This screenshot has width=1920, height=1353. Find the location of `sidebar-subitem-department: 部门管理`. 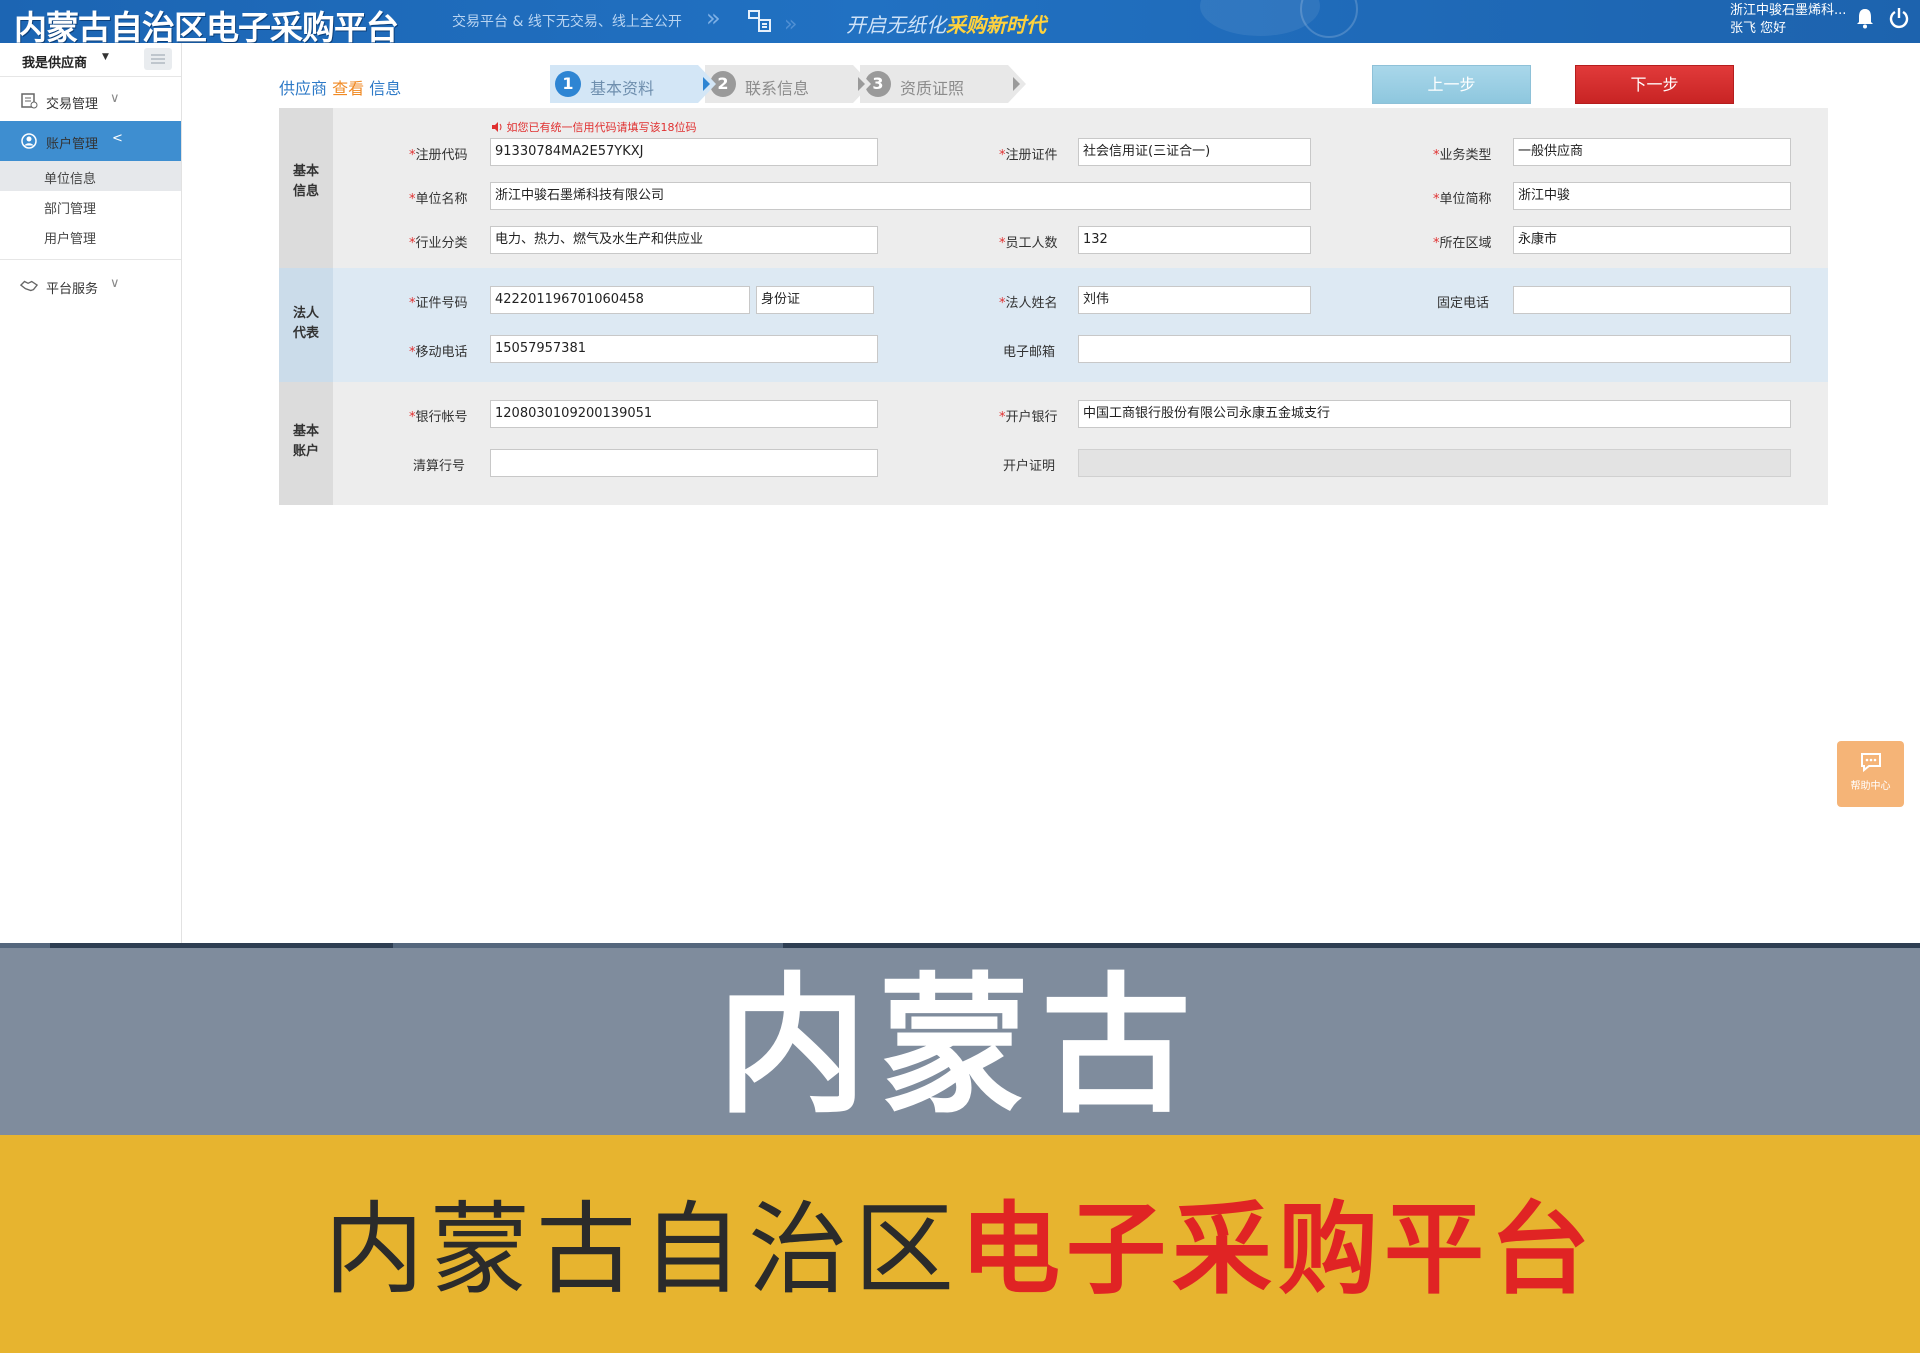

sidebar-subitem-department: 部门管理 is located at coordinates (90, 206).